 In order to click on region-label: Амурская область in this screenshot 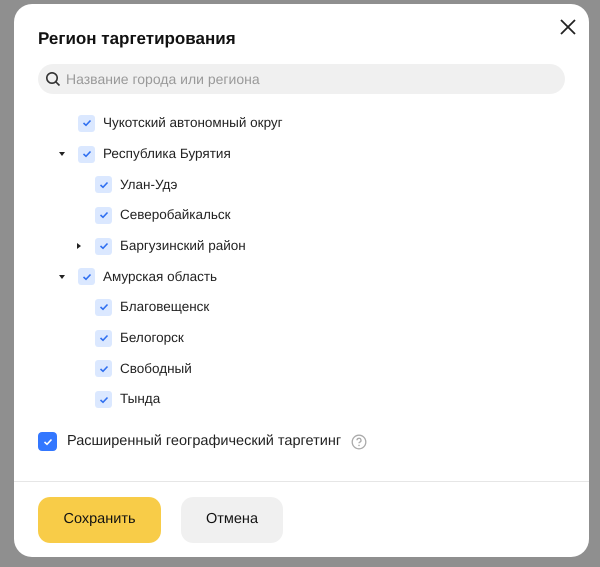, I will do `click(160, 277)`.